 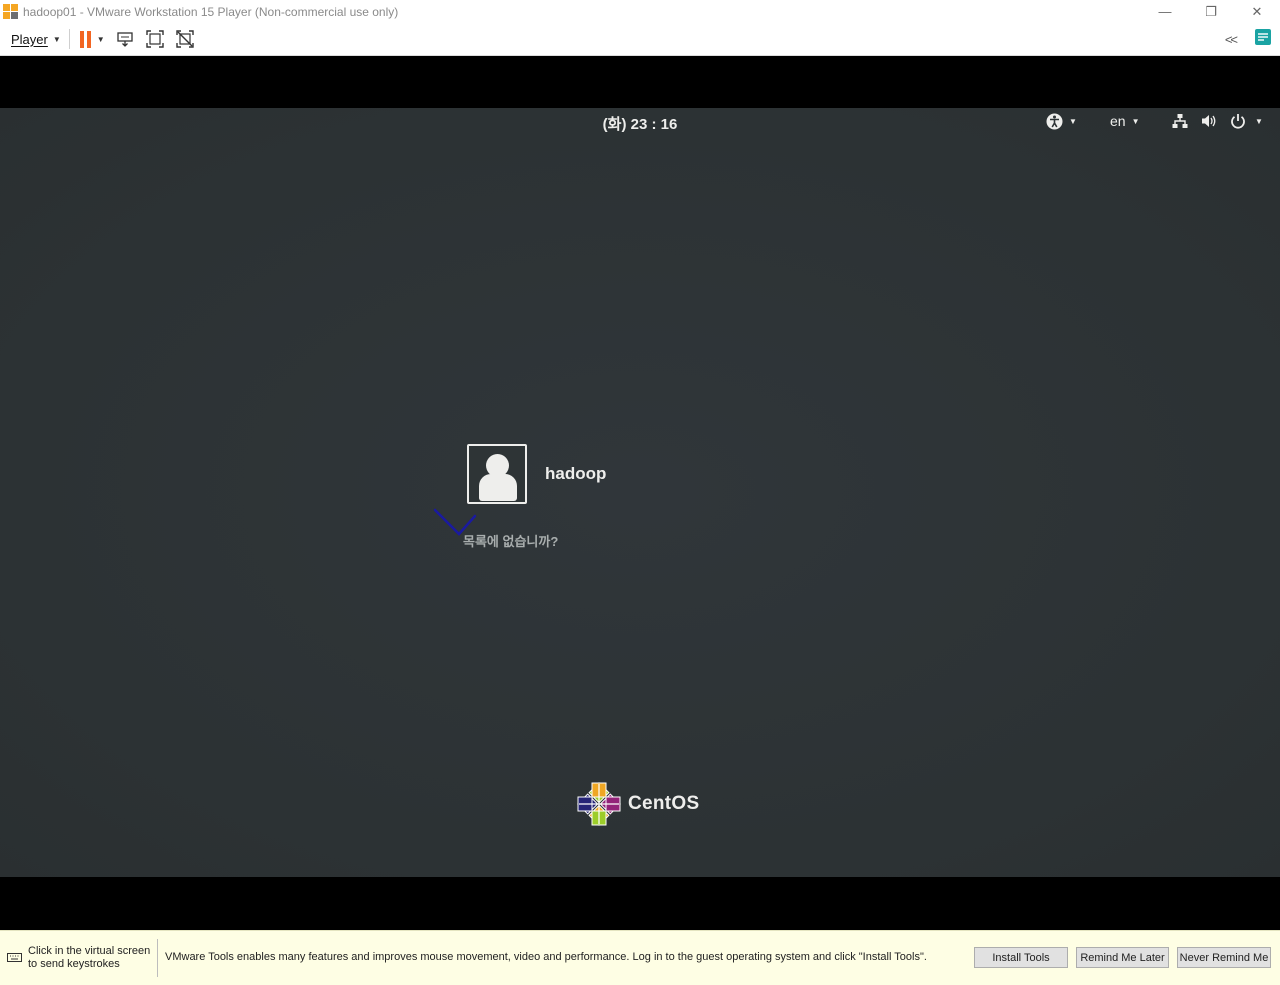 I want to click on minimize-icon: —, so click(x=1165, y=11).